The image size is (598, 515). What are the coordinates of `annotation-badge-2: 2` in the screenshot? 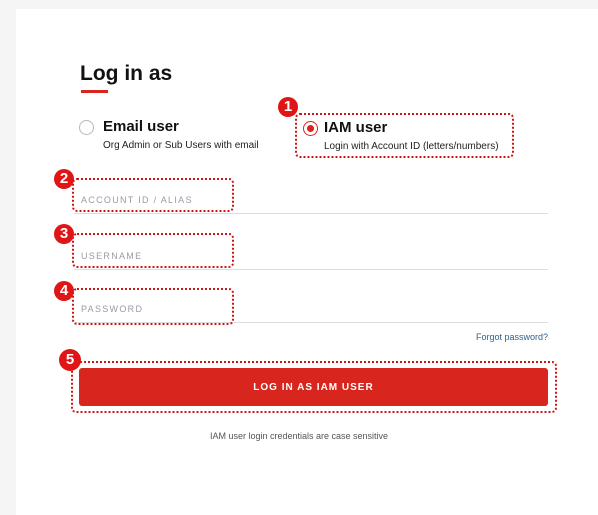 It's located at (64, 179).